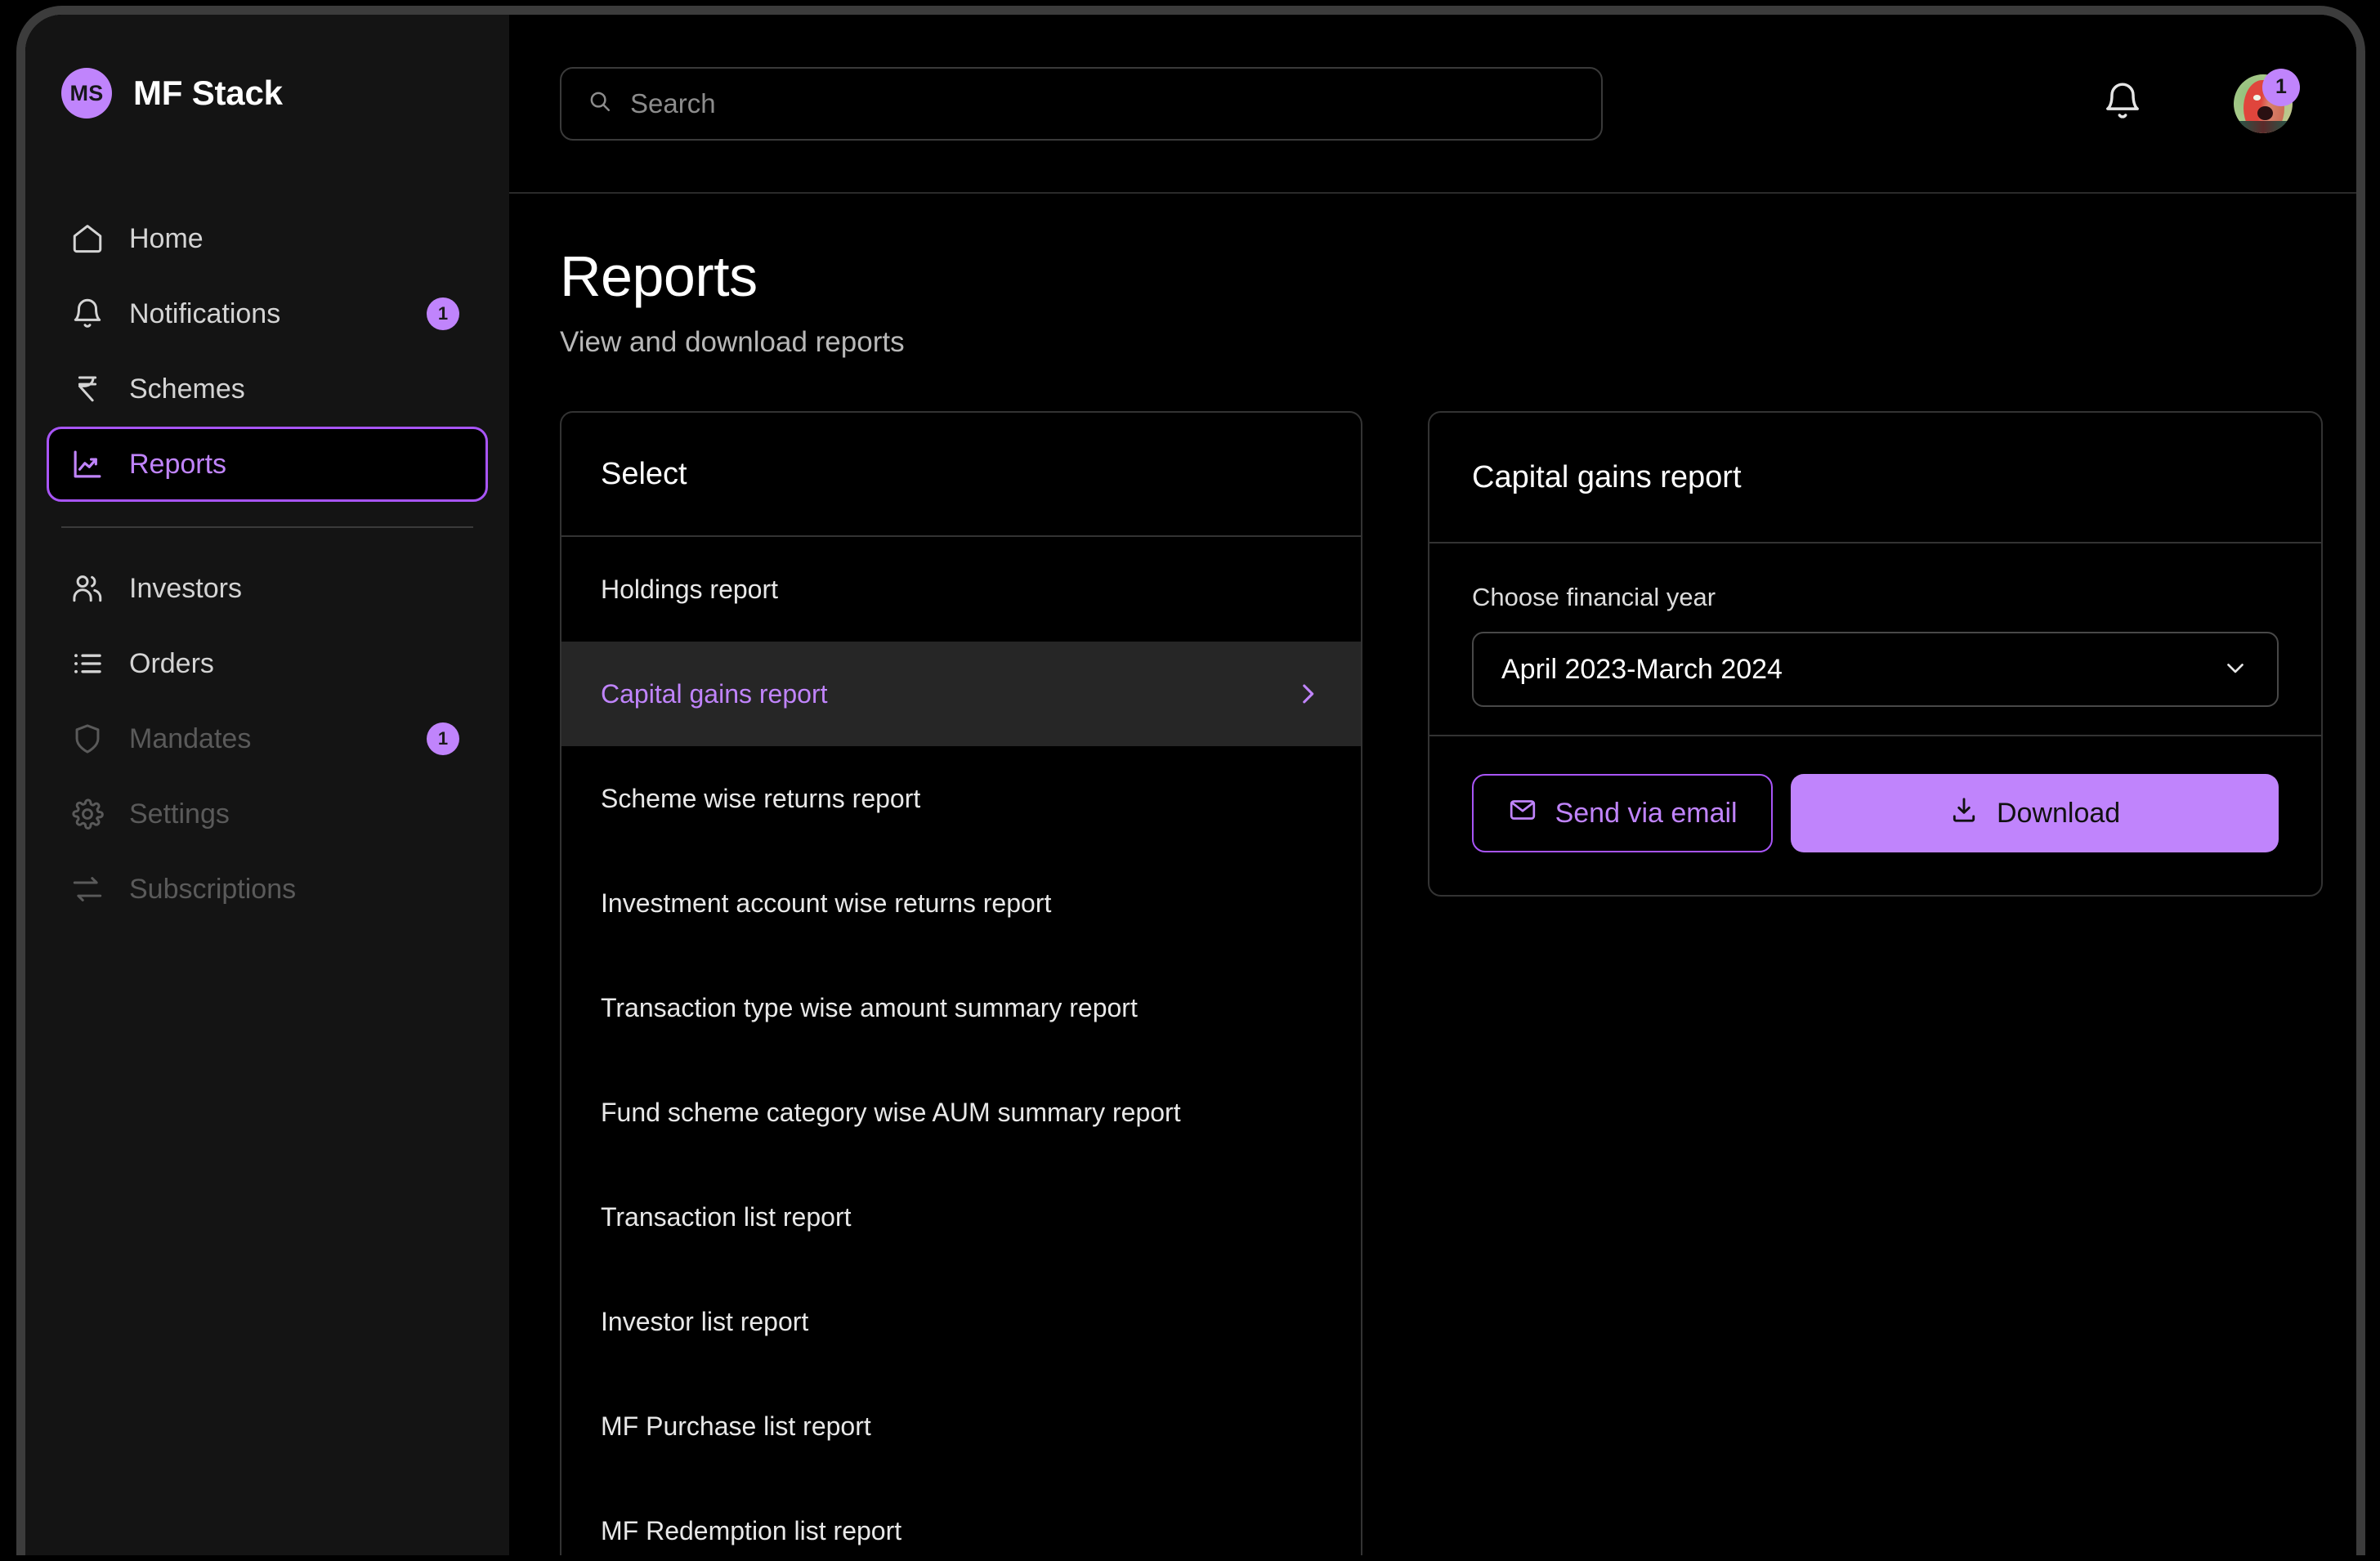  What do you see at coordinates (87, 238) in the screenshot?
I see `home-icon` at bounding box center [87, 238].